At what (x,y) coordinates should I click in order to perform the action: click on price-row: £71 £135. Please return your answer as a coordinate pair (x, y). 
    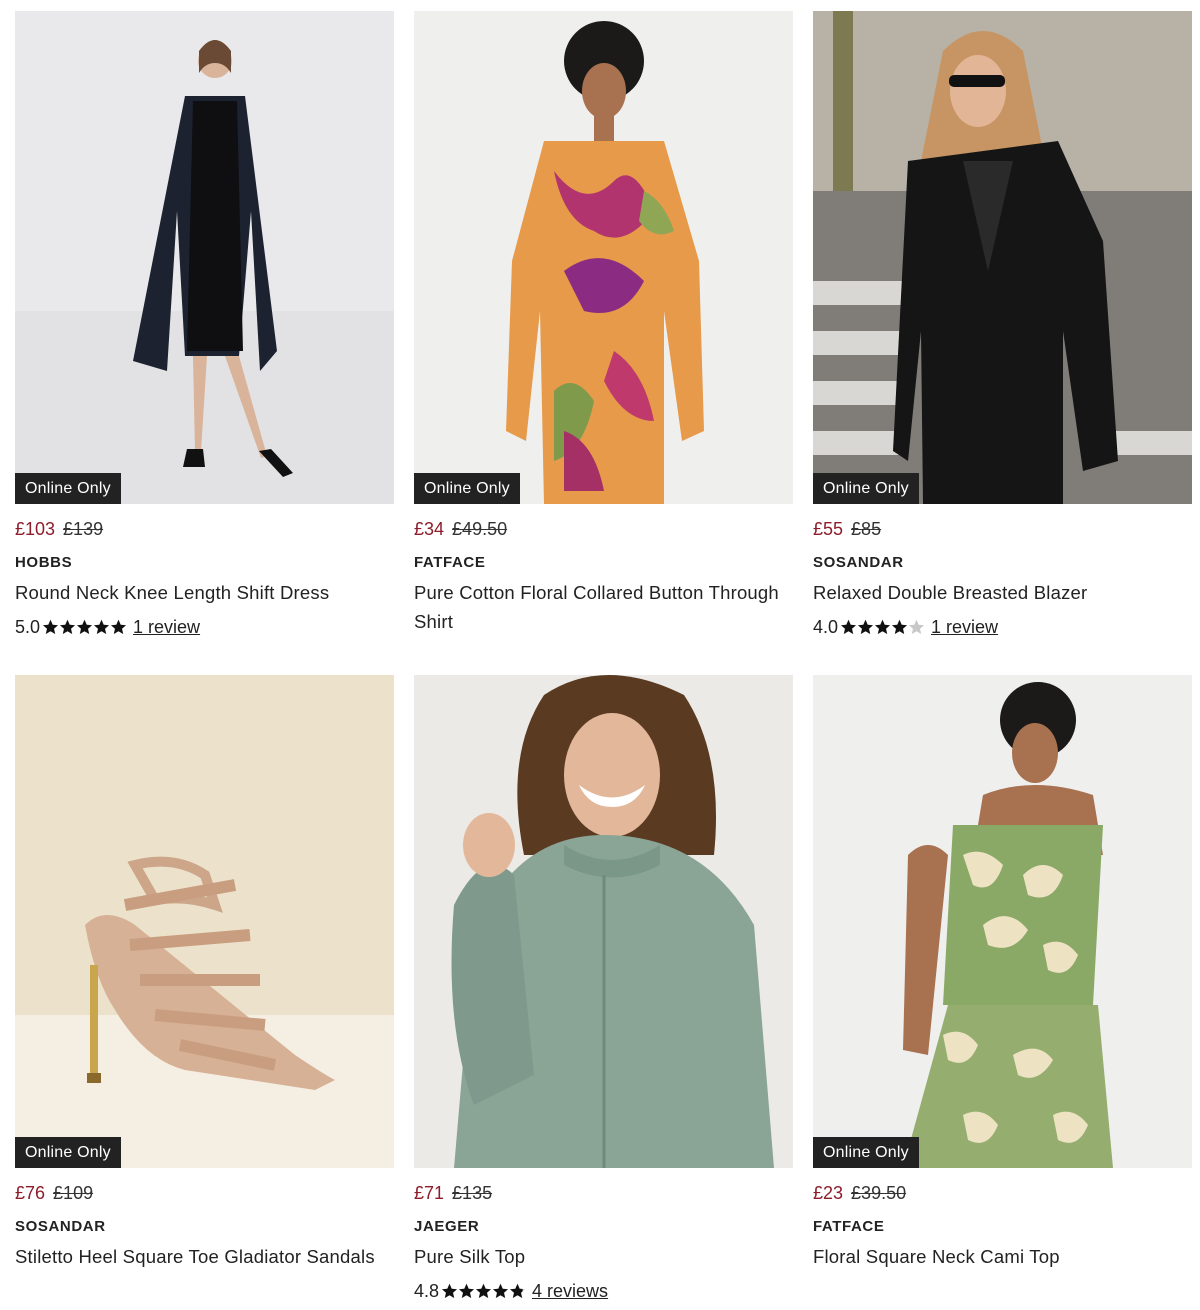
    Looking at the image, I should click on (603, 1193).